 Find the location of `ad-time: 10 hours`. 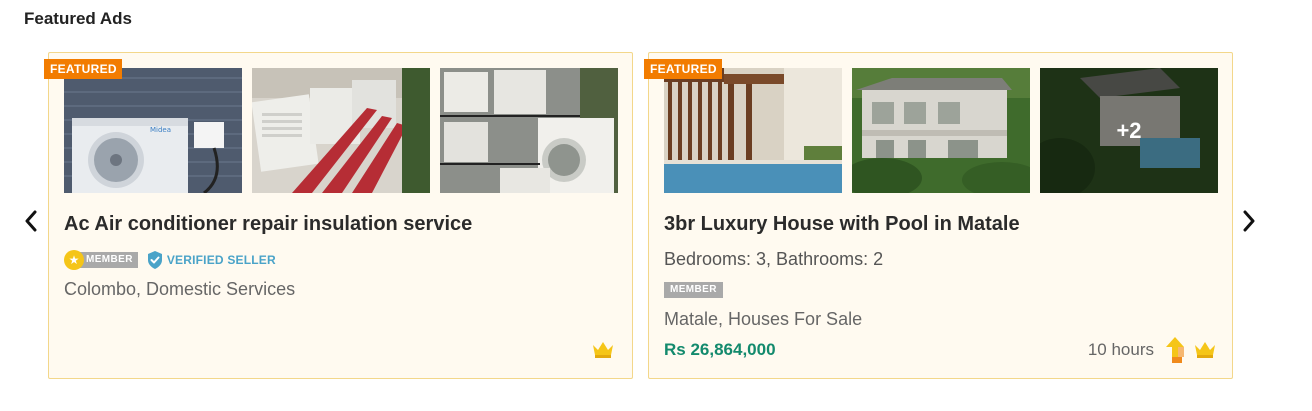

ad-time: 10 hours is located at coordinates (1120, 349).